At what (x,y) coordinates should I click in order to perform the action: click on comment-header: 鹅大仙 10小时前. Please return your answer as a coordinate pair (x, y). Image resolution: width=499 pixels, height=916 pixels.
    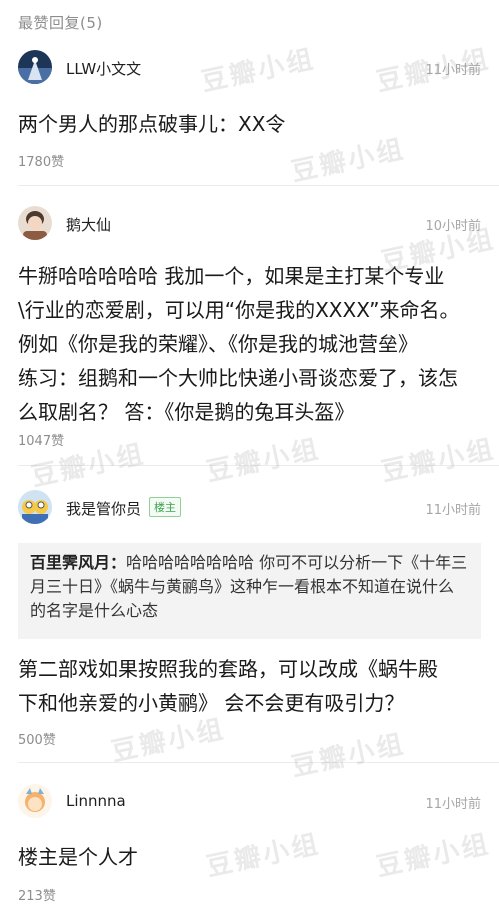
    Looking at the image, I should click on (249, 224).